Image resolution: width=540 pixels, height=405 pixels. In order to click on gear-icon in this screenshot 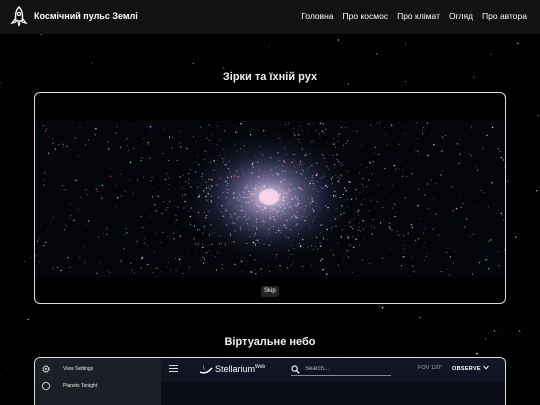, I will do `click(46, 369)`.